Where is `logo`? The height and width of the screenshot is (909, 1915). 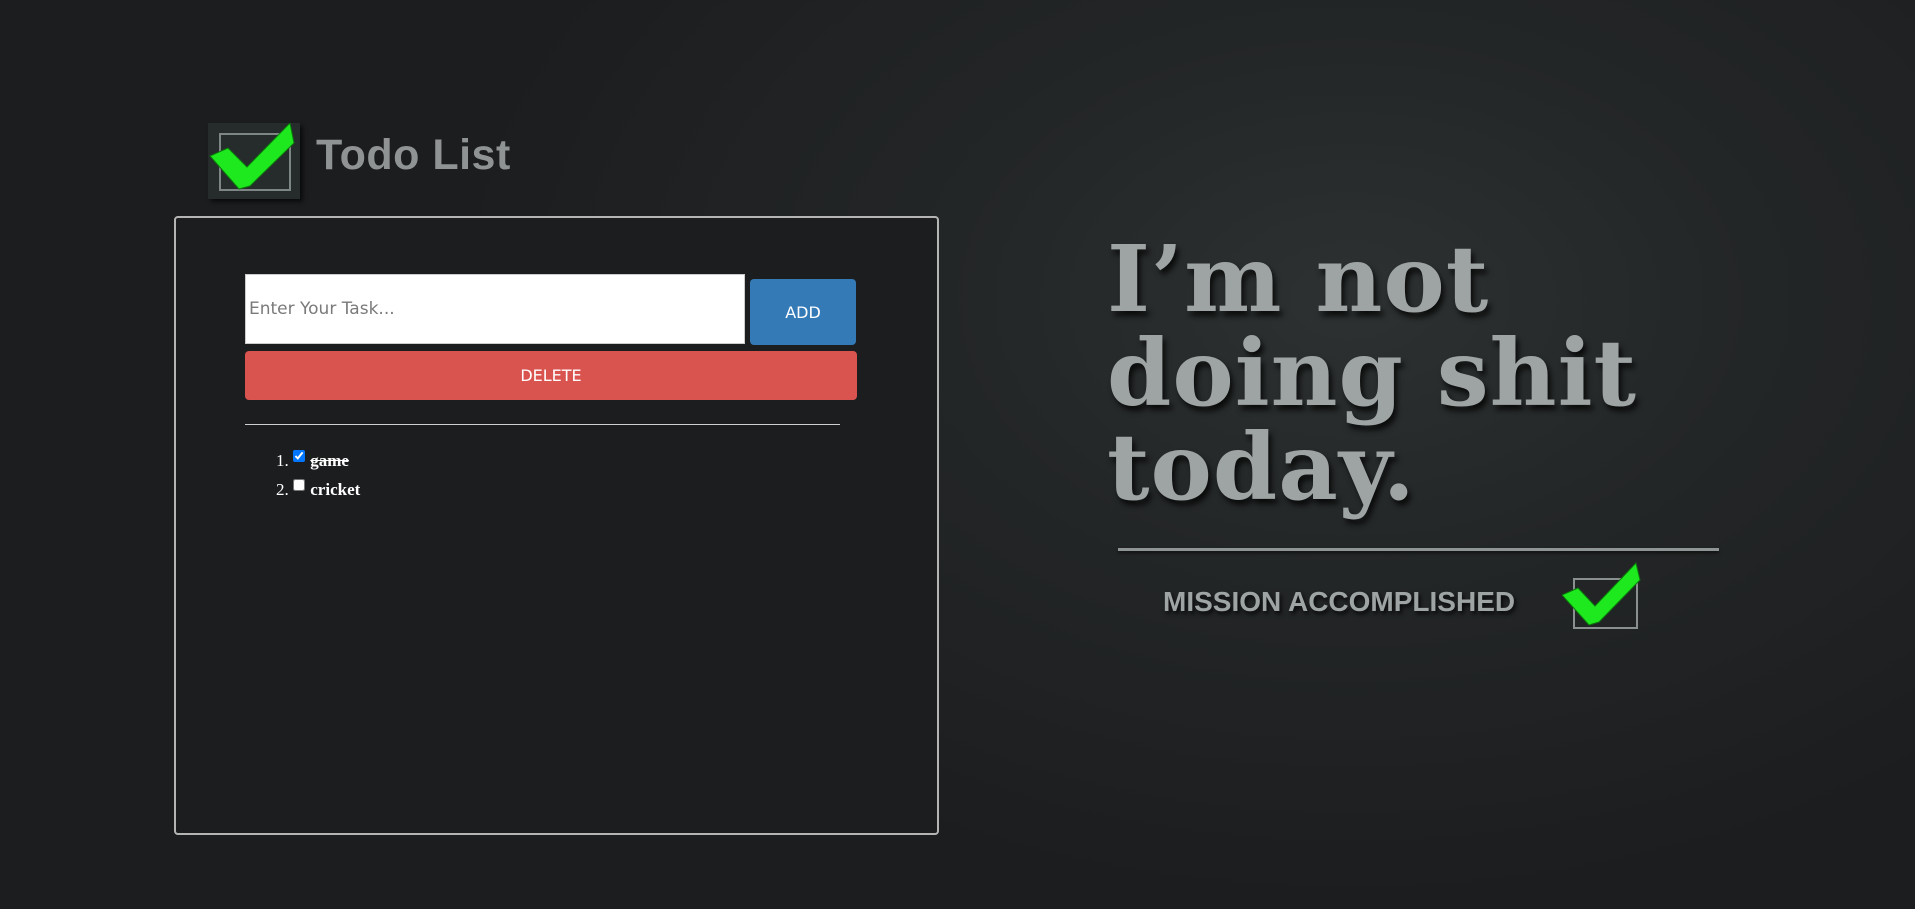 logo is located at coordinates (254, 161).